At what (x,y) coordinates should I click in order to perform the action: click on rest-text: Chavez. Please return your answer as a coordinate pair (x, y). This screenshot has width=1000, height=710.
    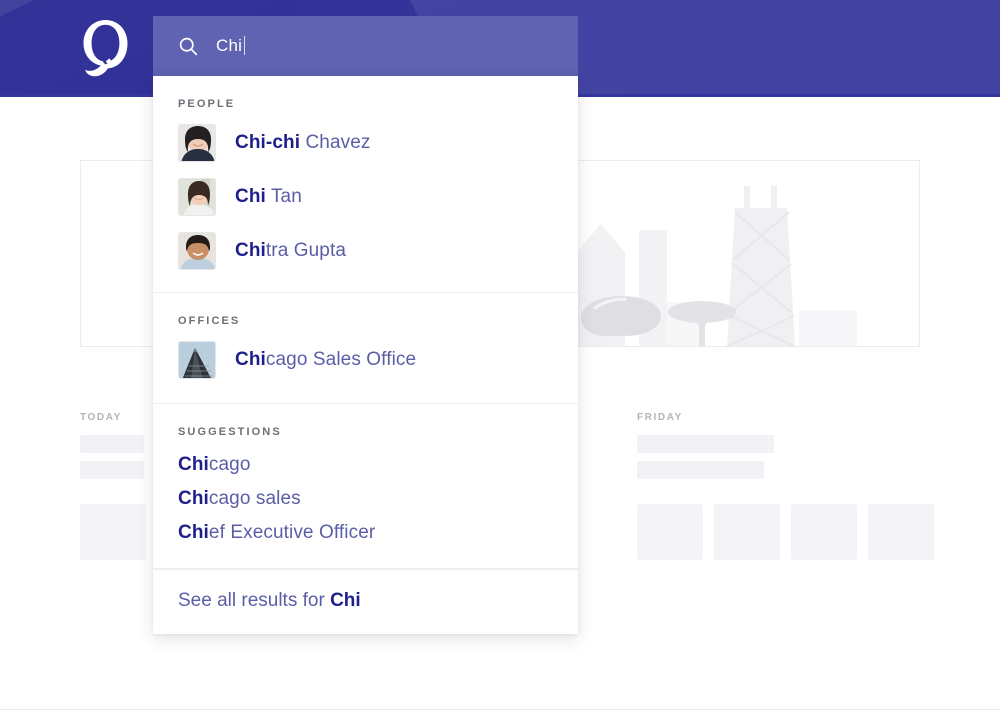
    Looking at the image, I should click on (335, 142).